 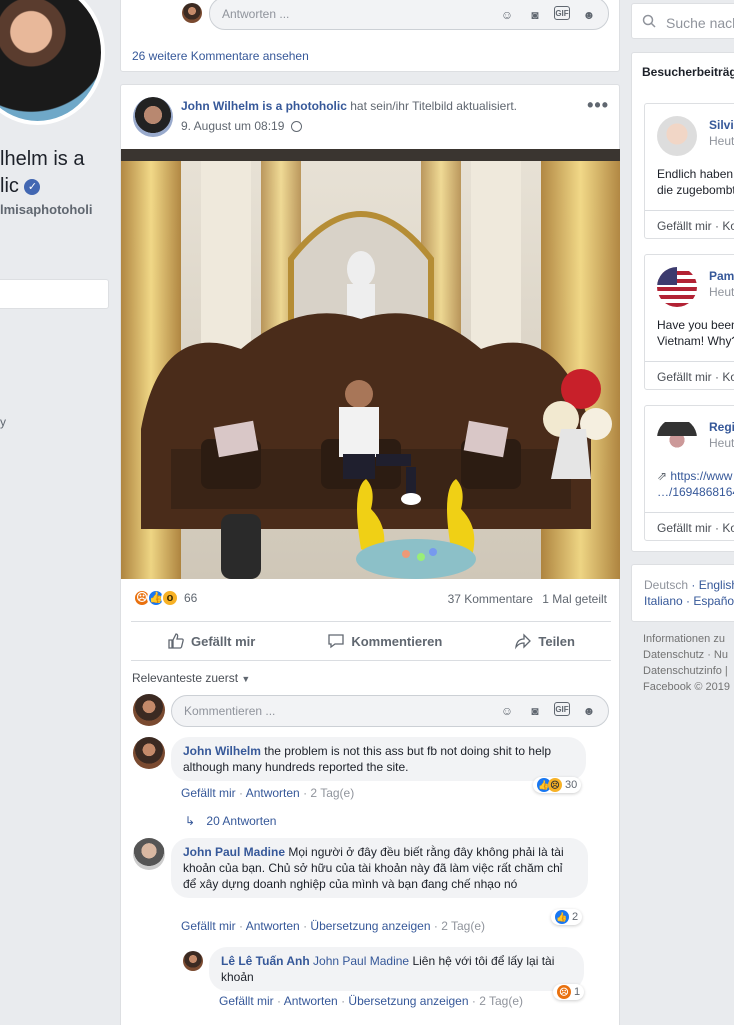 I want to click on search-input: Suche nach, so click(x=682, y=21).